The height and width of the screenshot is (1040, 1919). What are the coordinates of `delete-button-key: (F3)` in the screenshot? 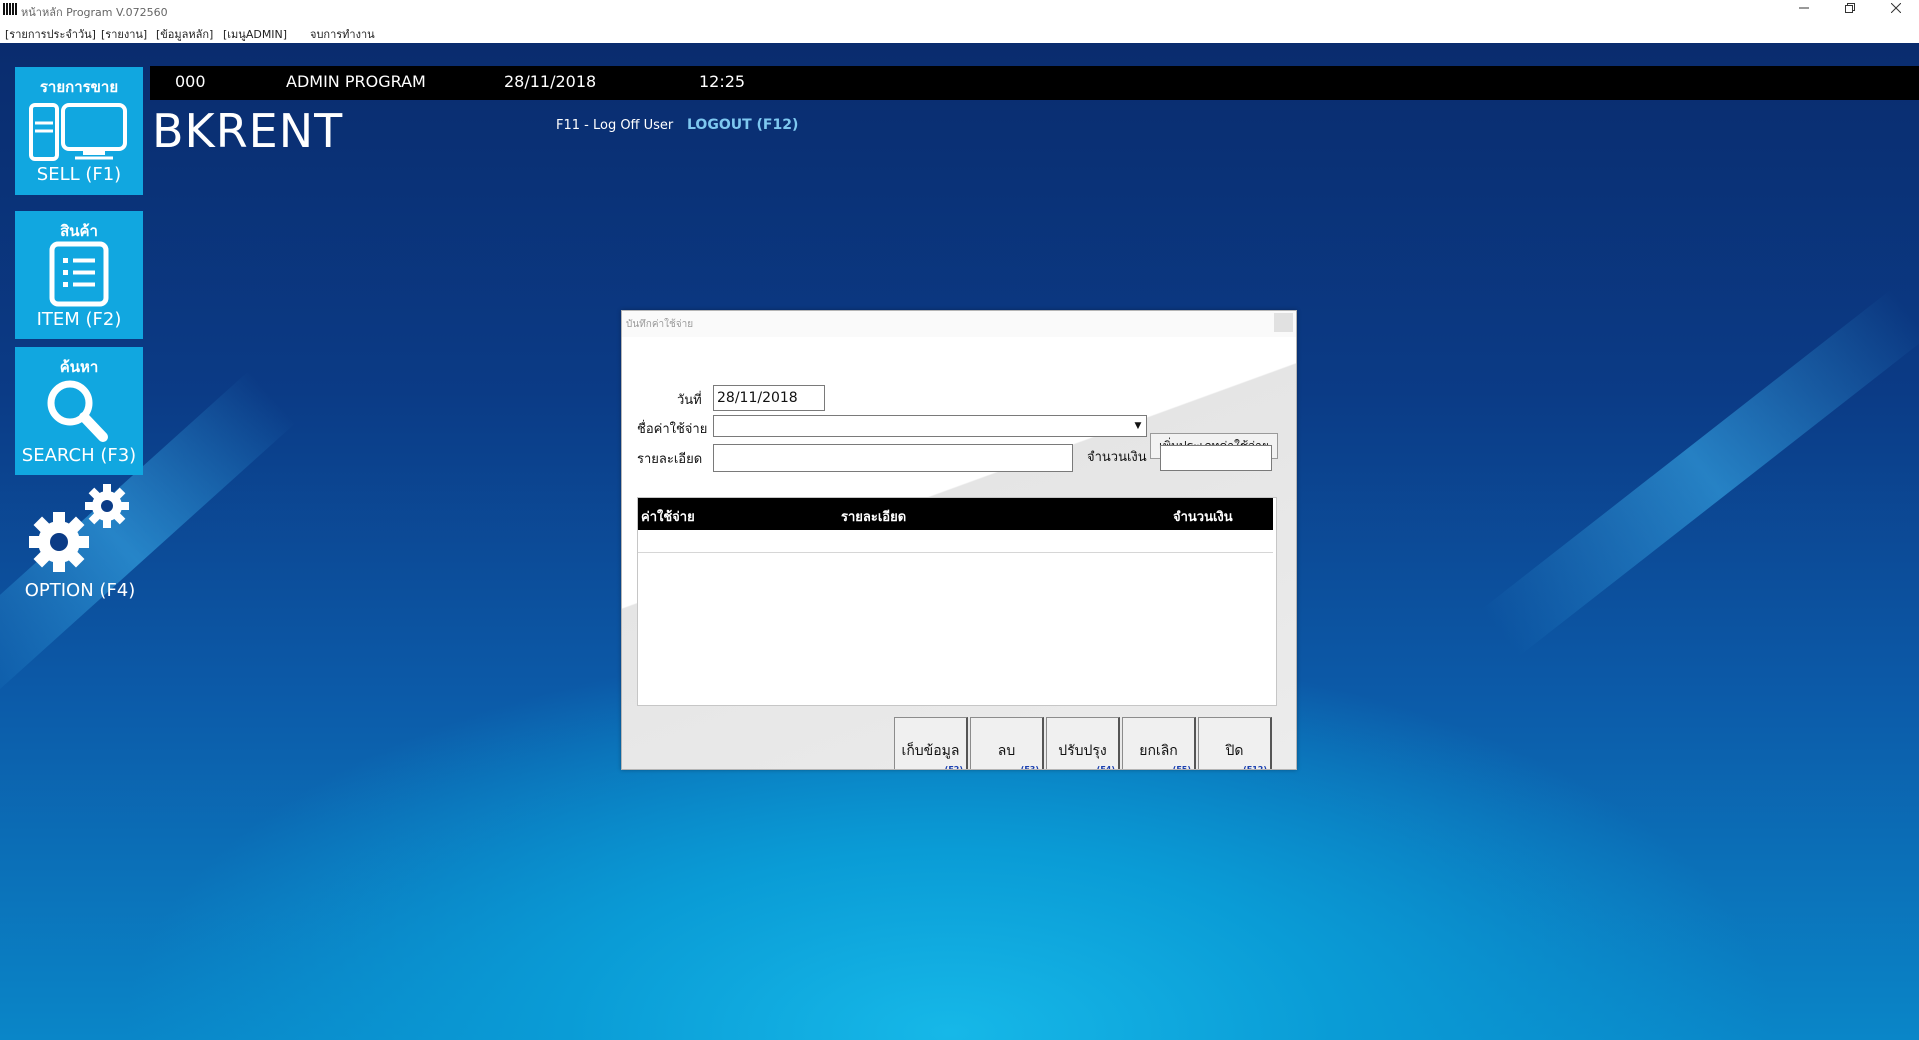 It's located at (1030, 767).